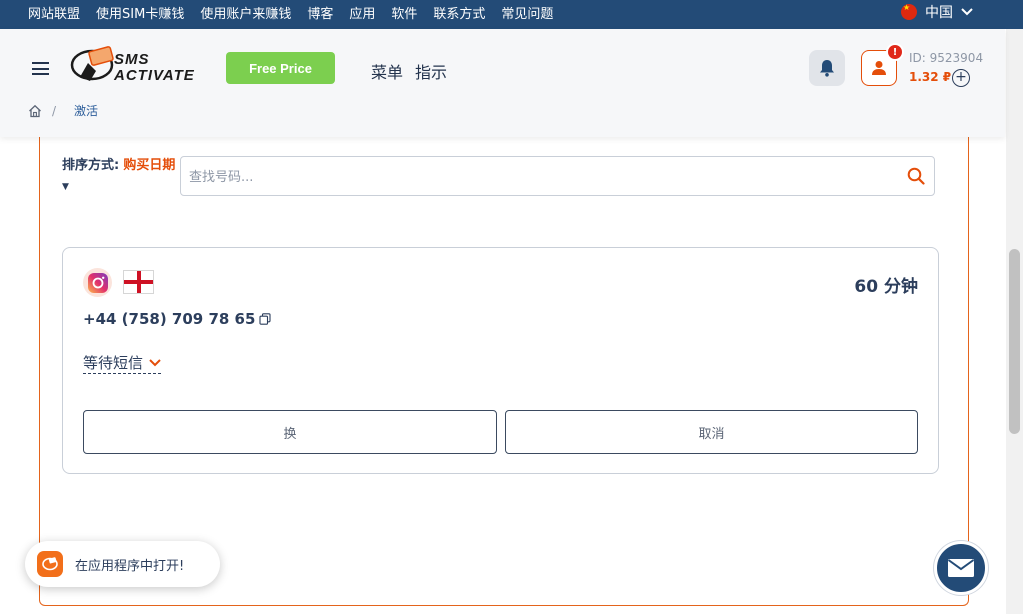 This screenshot has width=1023, height=614. What do you see at coordinates (909, 11) in the screenshot?
I see `china-flag-icon` at bounding box center [909, 11].